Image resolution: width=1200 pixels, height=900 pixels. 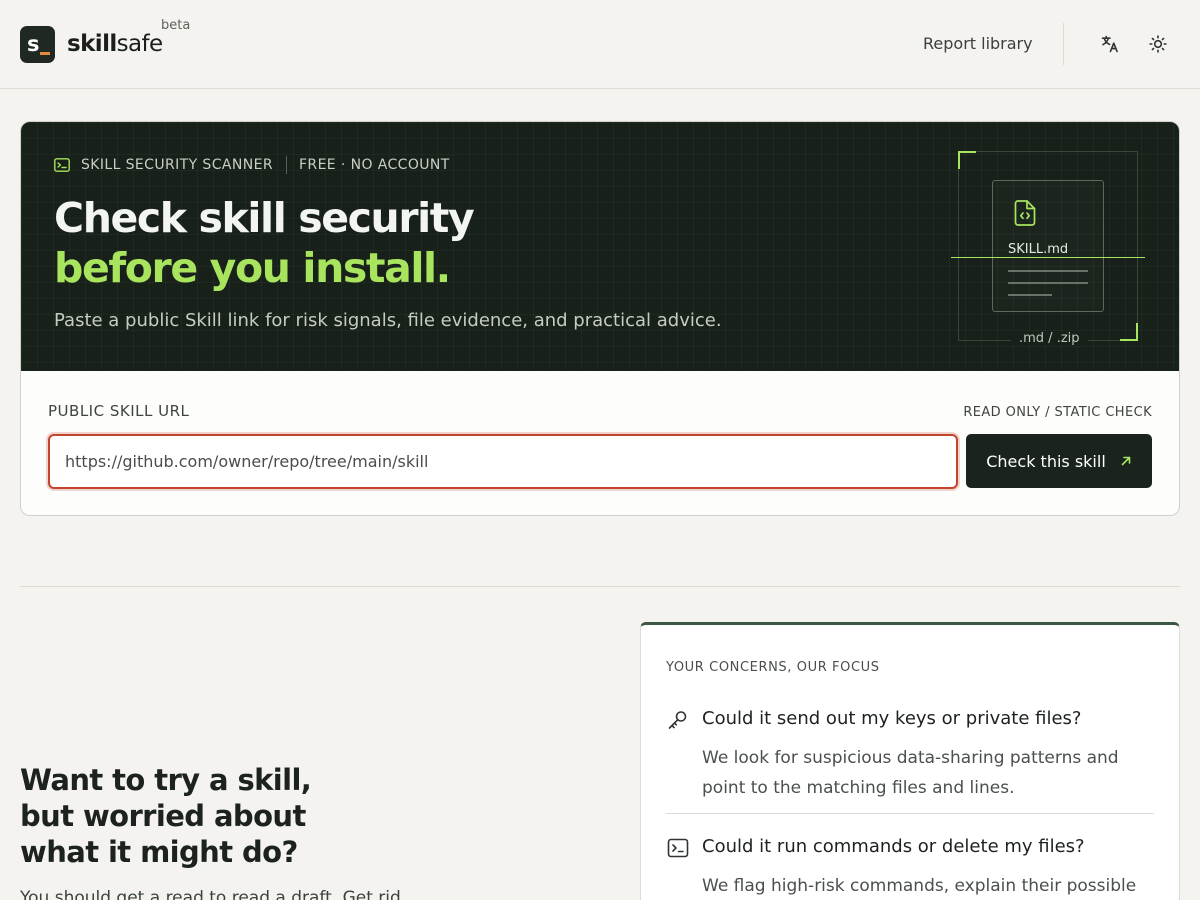 I want to click on brand-bold: skill, so click(x=92, y=44).